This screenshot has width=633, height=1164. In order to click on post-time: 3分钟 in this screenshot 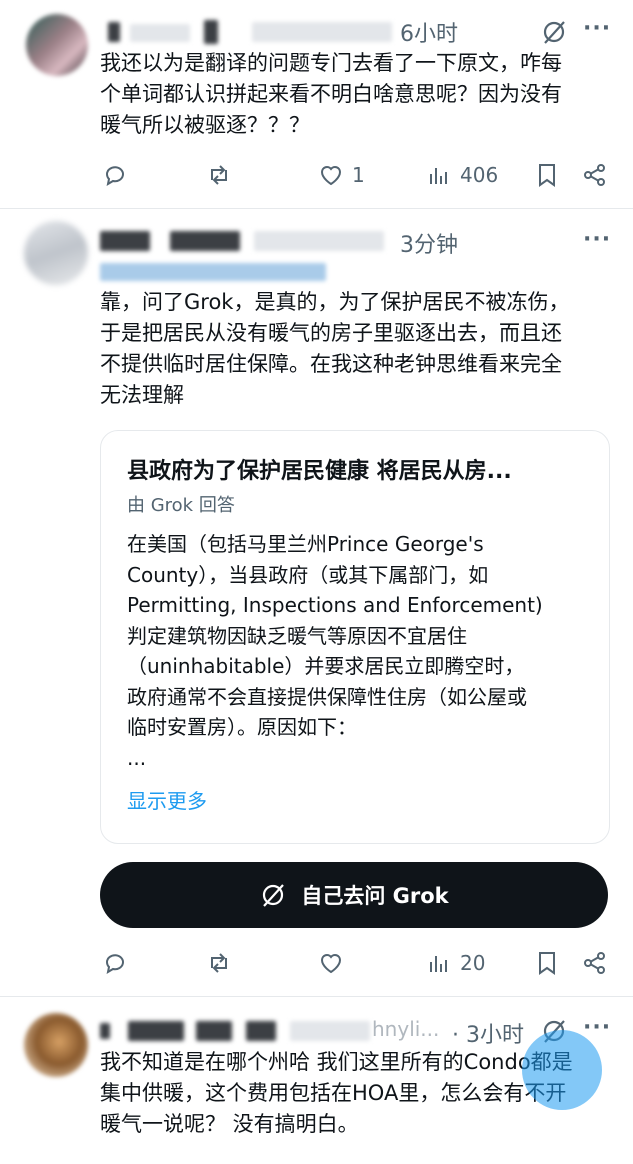, I will do `click(429, 243)`.